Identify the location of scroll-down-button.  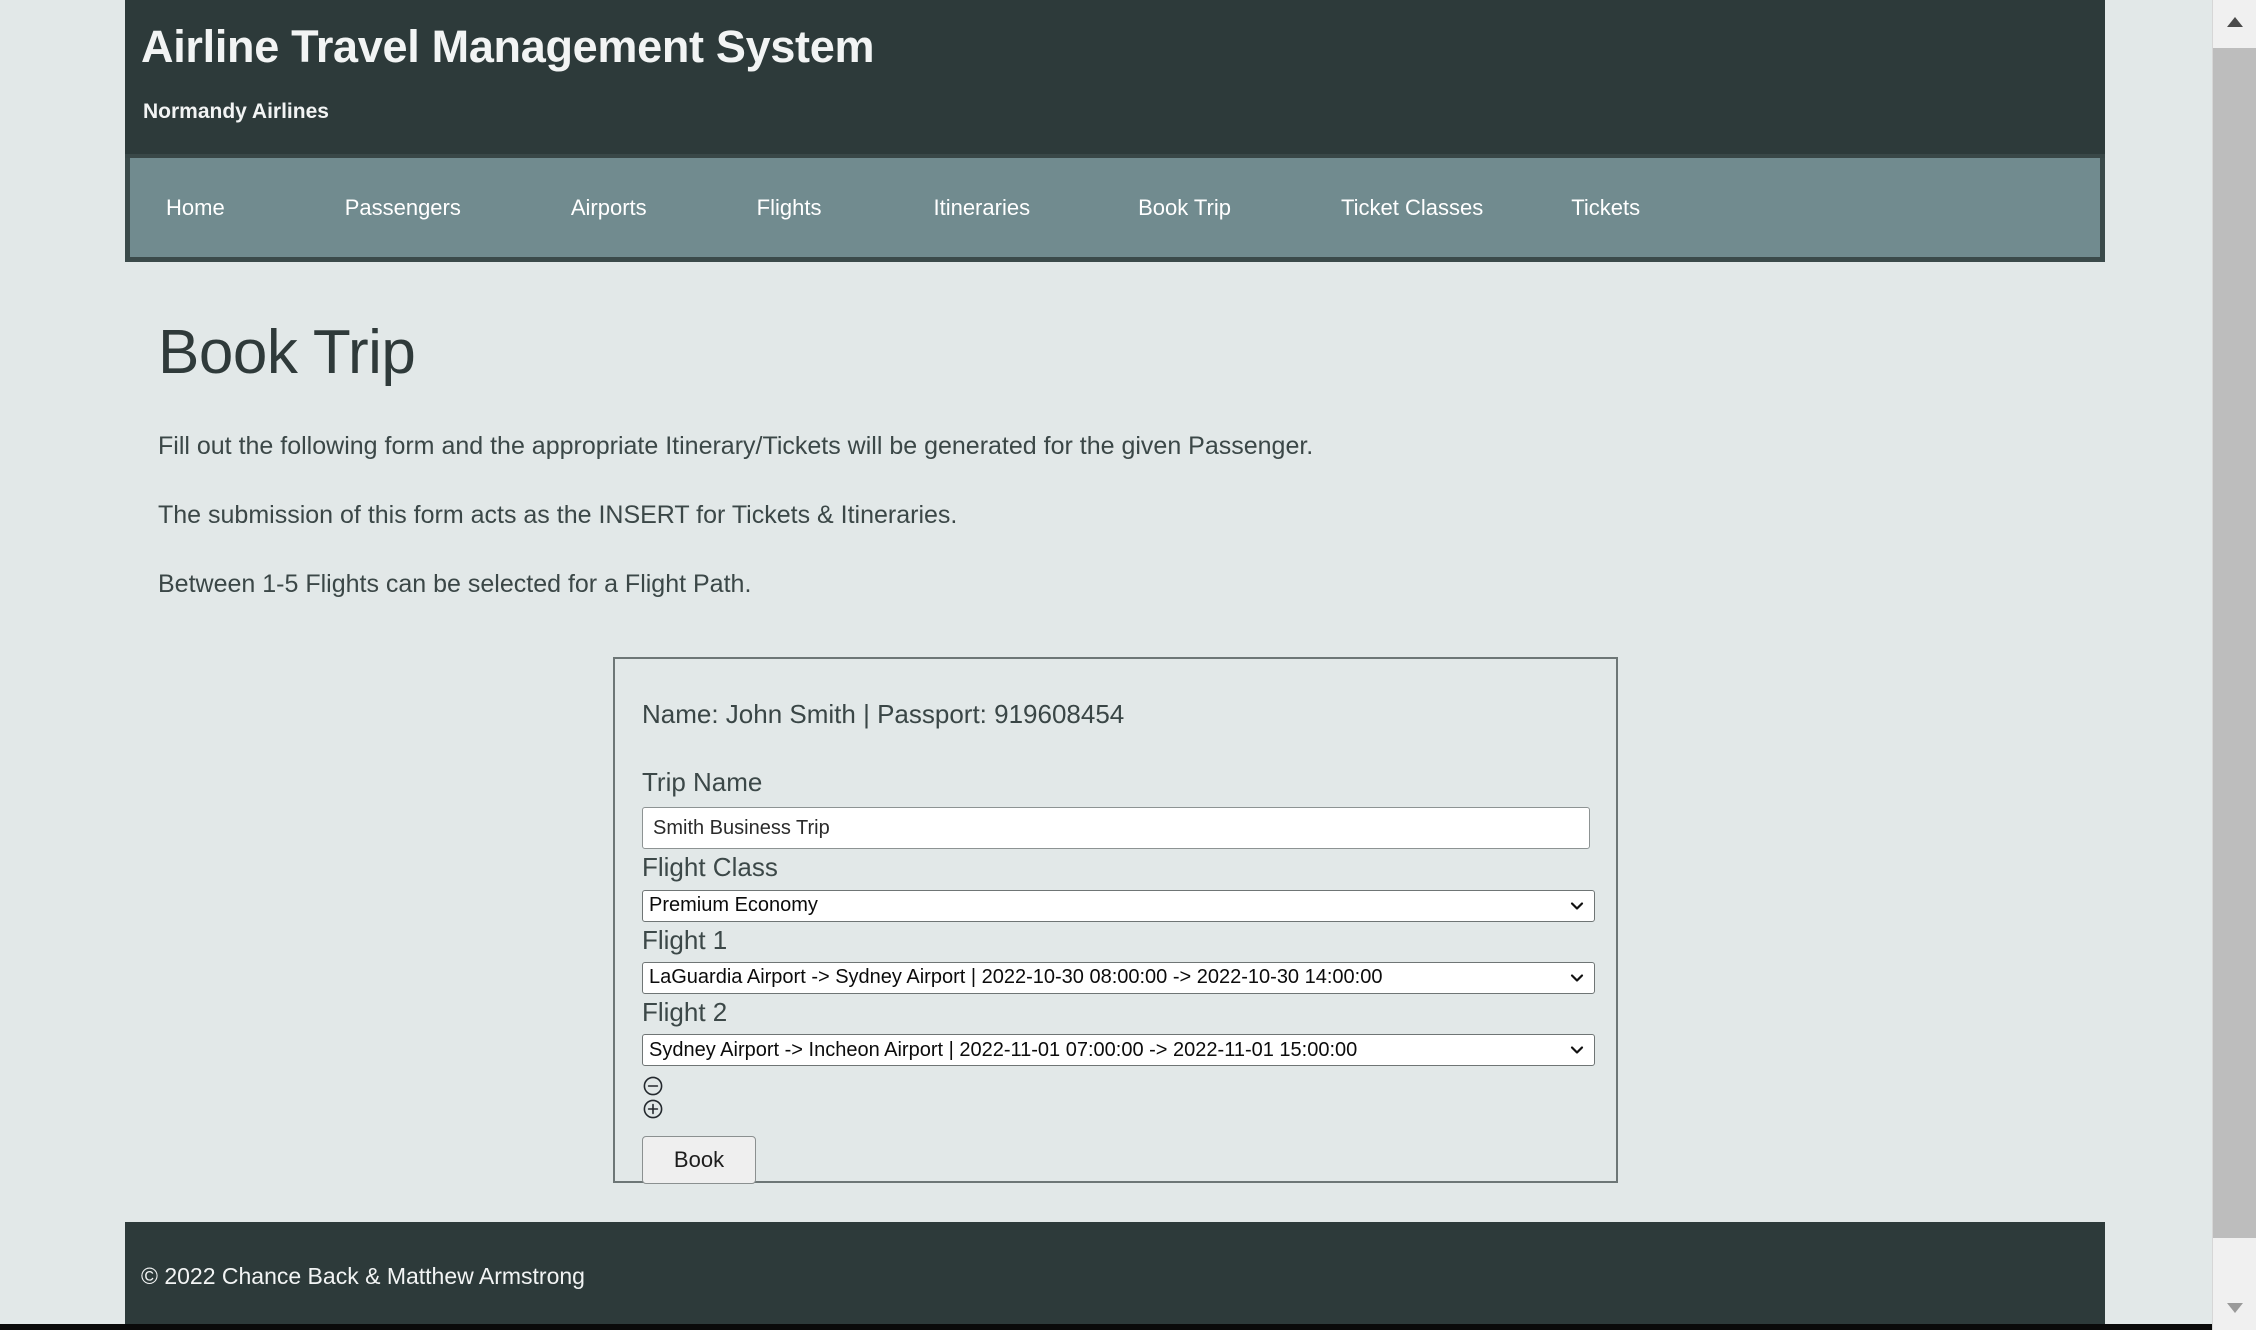
(2234, 1308).